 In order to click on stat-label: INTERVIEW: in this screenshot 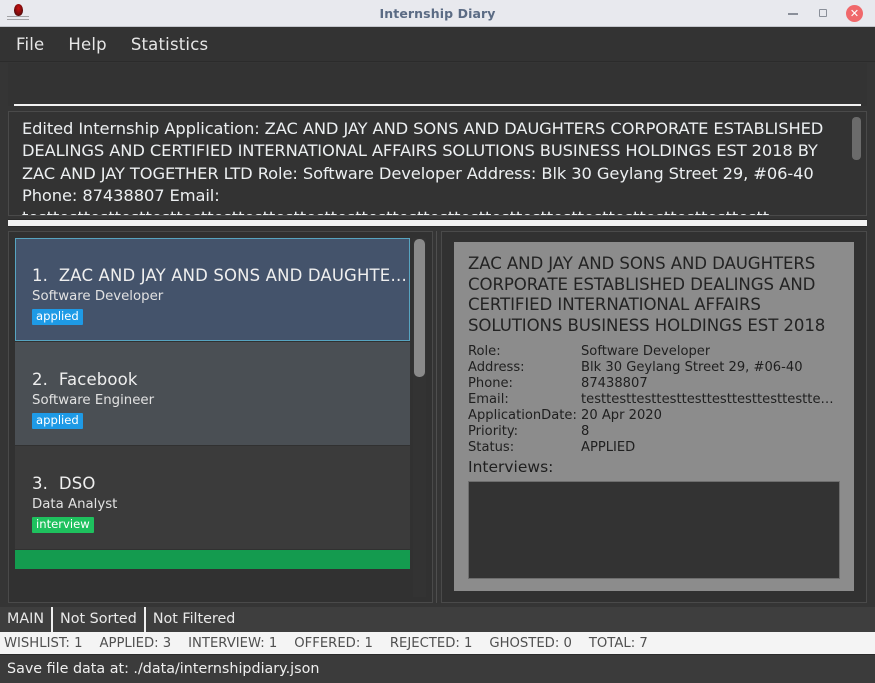, I will do `click(226, 643)`.